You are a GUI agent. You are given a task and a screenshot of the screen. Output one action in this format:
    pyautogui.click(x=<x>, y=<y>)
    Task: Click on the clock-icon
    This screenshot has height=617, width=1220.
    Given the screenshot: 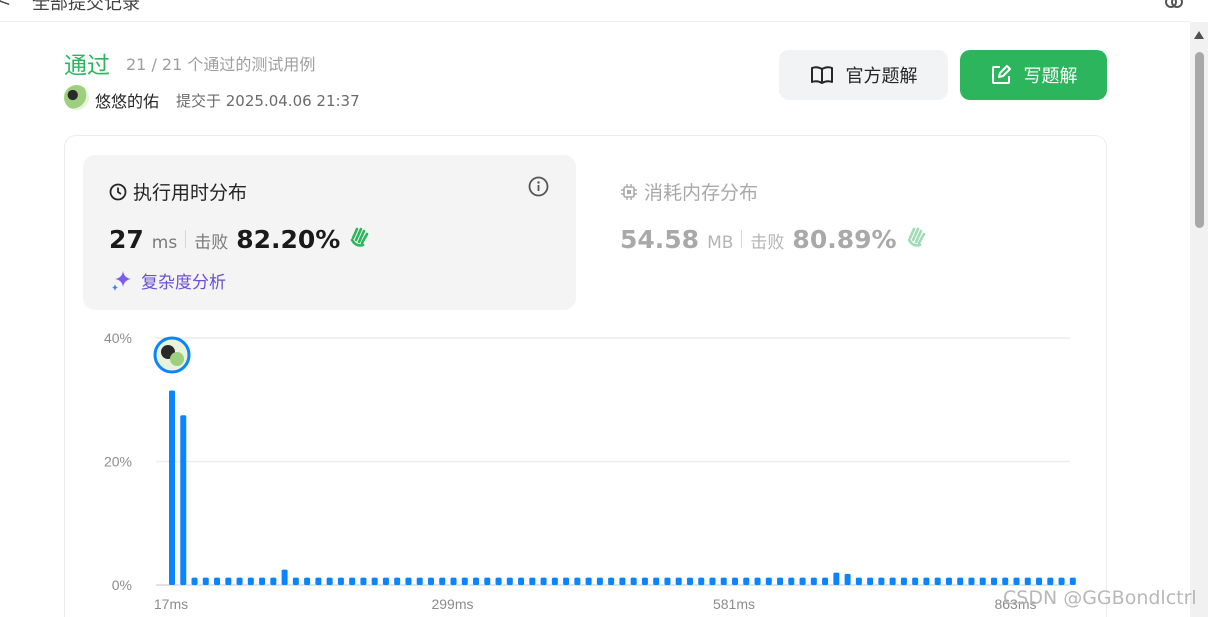 What is the action you would take?
    pyautogui.click(x=118, y=191)
    